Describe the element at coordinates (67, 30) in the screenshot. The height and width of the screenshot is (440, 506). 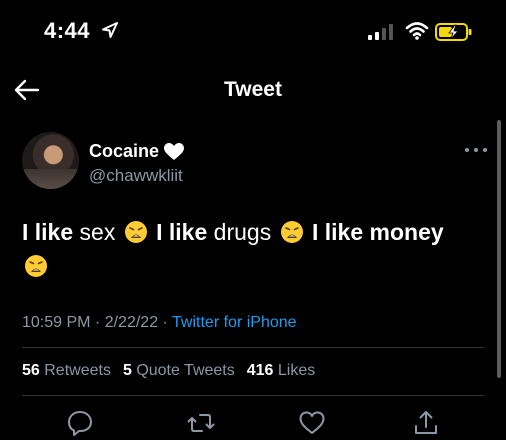
I see `status-time: 4:44` at that location.